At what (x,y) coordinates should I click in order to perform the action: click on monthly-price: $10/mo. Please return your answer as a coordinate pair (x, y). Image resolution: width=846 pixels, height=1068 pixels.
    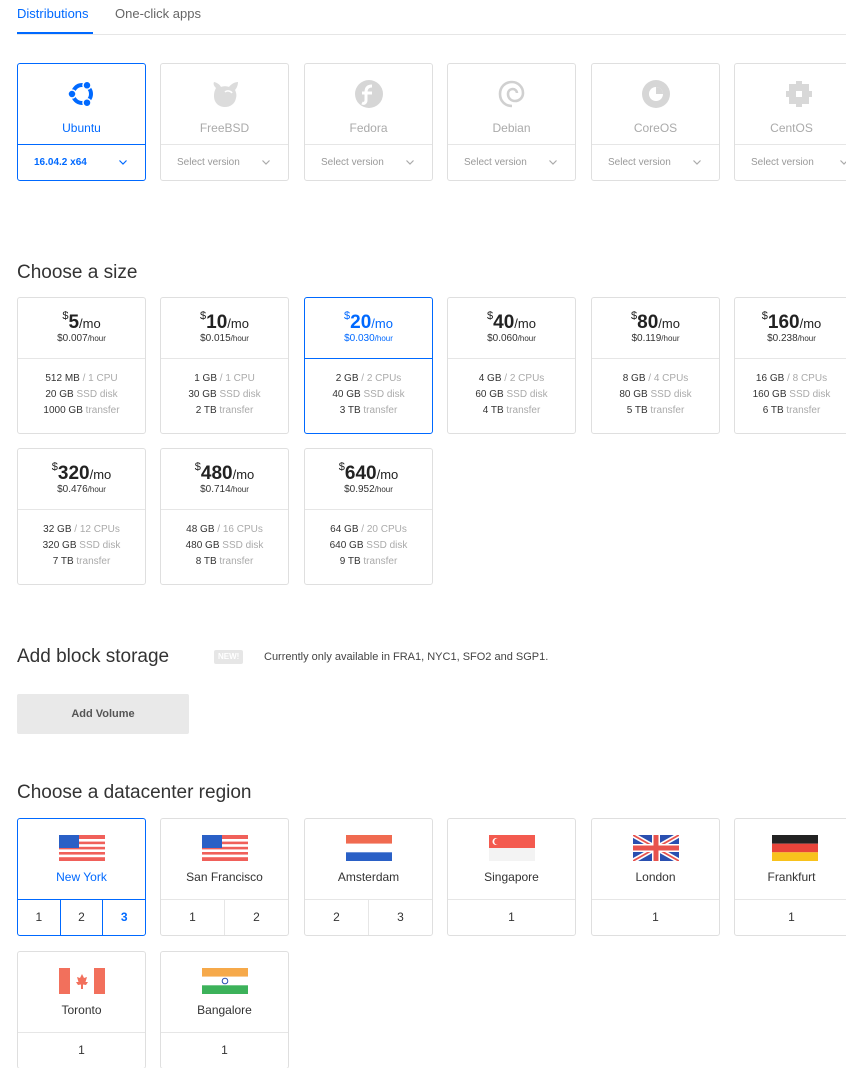
    Looking at the image, I should click on (224, 322).